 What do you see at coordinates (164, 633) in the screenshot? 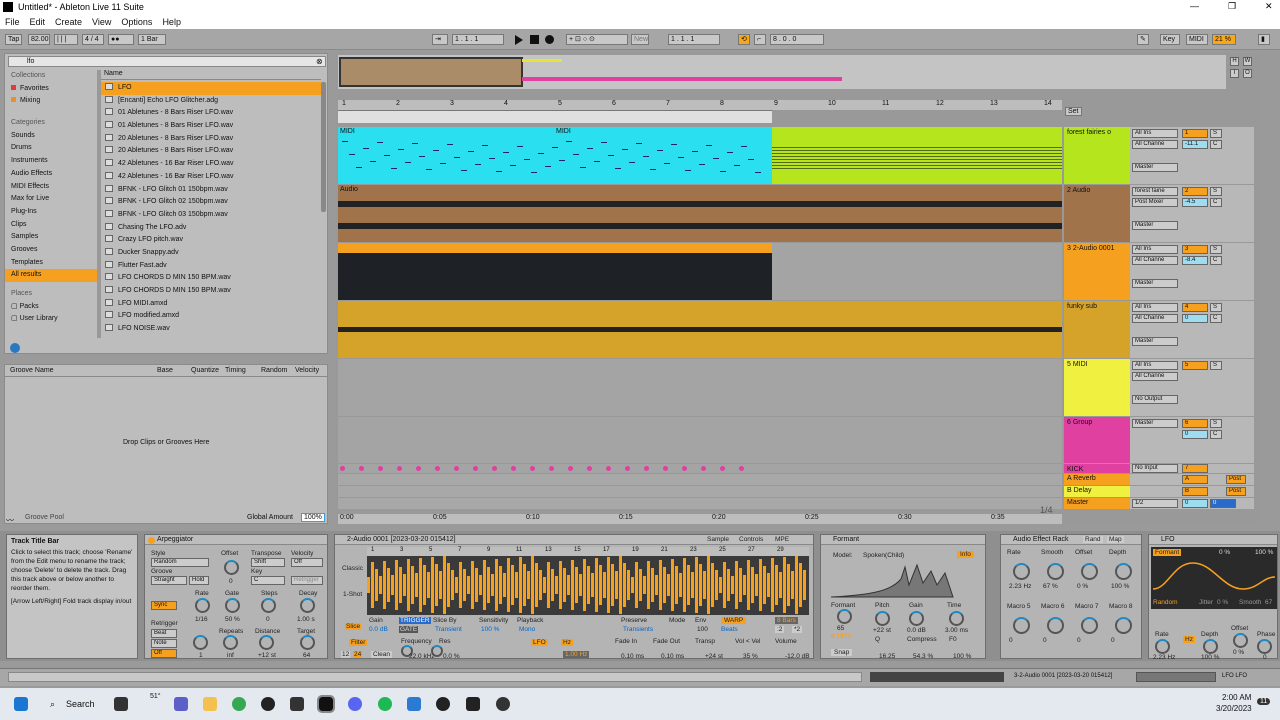
I see `retrigger-beat: Beat` at bounding box center [164, 633].